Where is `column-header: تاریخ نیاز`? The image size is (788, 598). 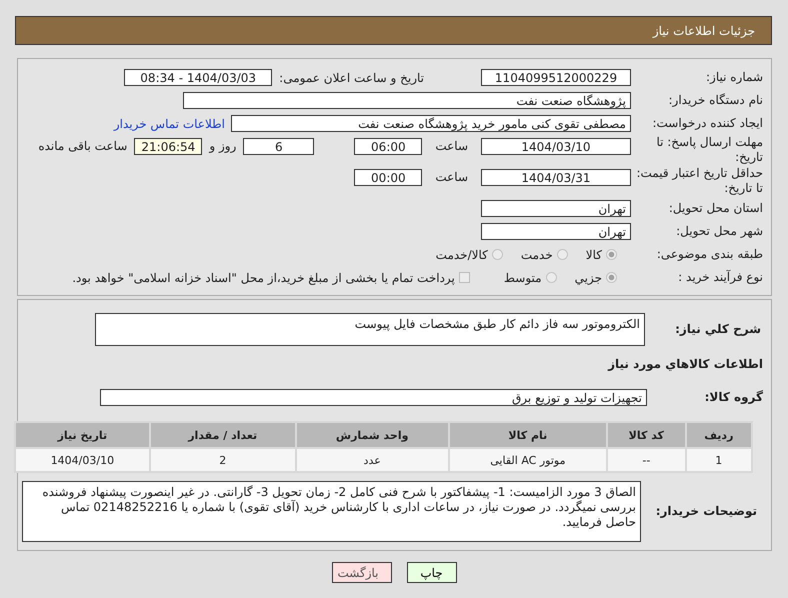 column-header: تاریخ نیاز is located at coordinates (82, 435).